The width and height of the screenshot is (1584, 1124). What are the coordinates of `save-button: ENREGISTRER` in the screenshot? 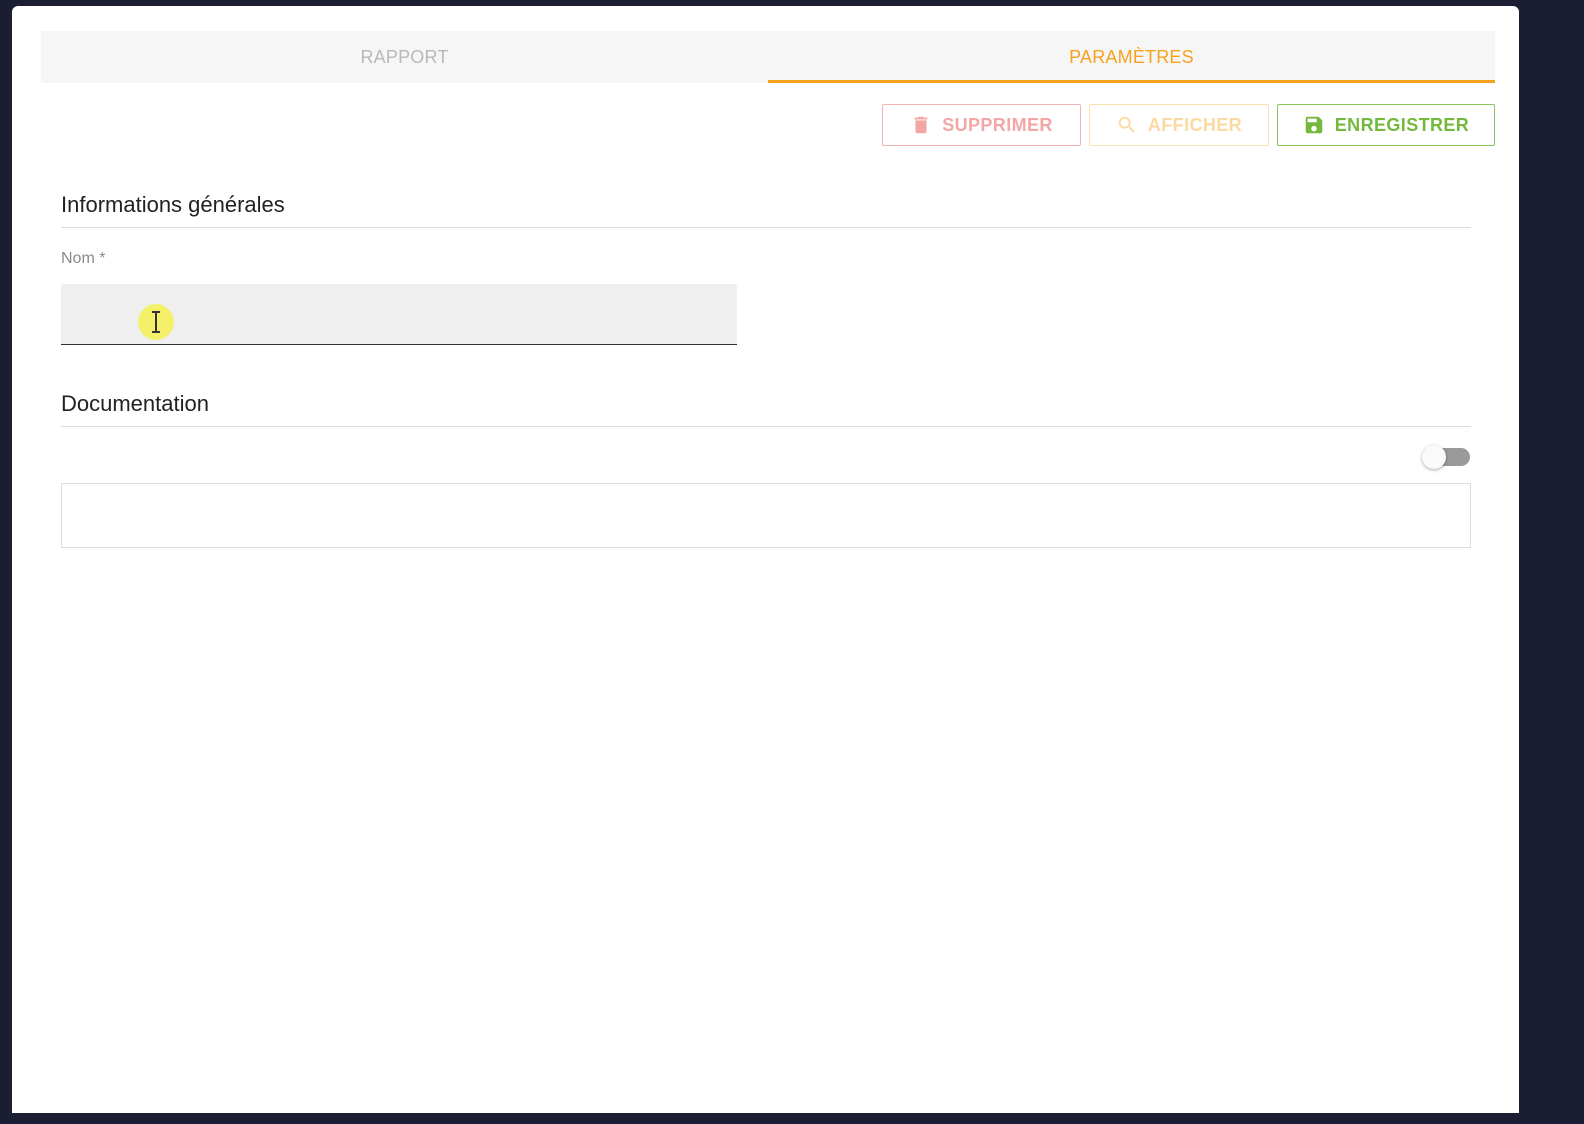 It's located at (1386, 125).